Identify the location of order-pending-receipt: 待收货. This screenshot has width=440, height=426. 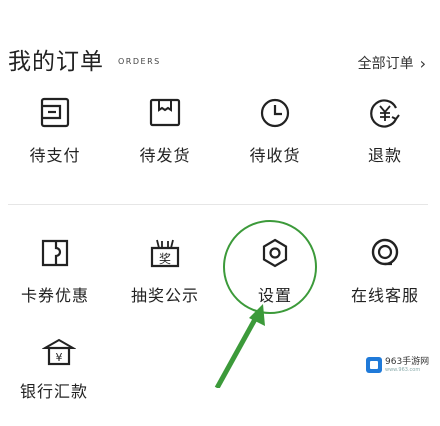
(275, 141).